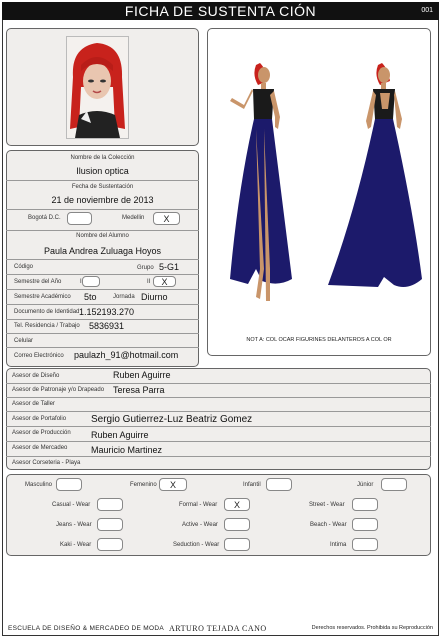  Describe the element at coordinates (110, 544) in the screenshot. I see `kaki-checkbox` at that location.